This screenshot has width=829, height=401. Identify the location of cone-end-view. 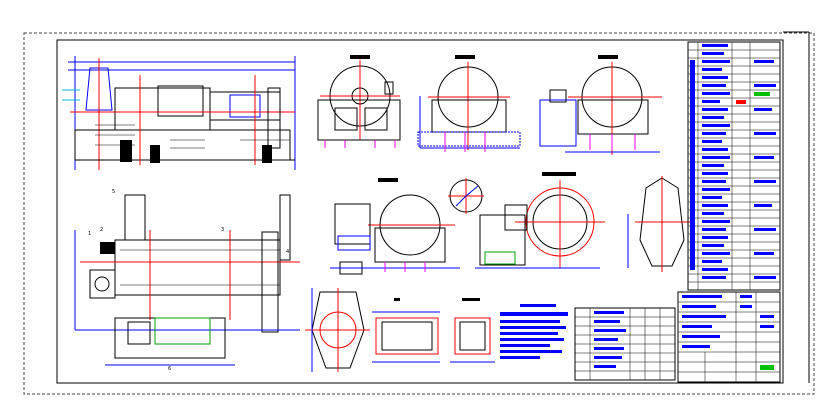
(658, 224).